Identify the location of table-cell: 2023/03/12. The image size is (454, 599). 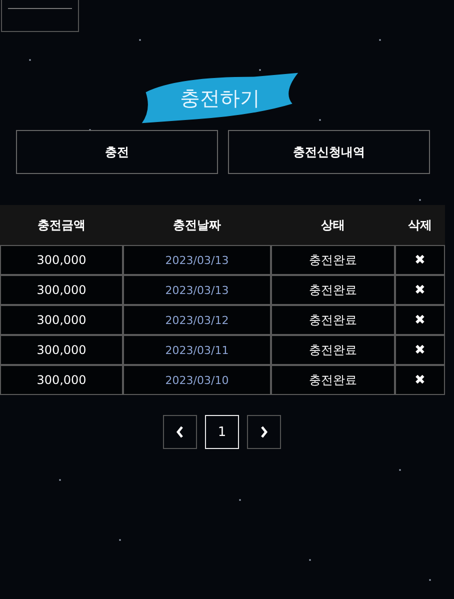
(197, 320).